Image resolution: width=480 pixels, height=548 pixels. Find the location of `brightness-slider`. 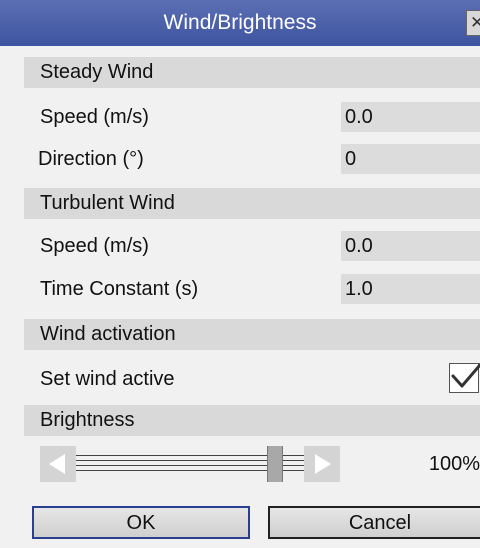

brightness-slider is located at coordinates (190, 464).